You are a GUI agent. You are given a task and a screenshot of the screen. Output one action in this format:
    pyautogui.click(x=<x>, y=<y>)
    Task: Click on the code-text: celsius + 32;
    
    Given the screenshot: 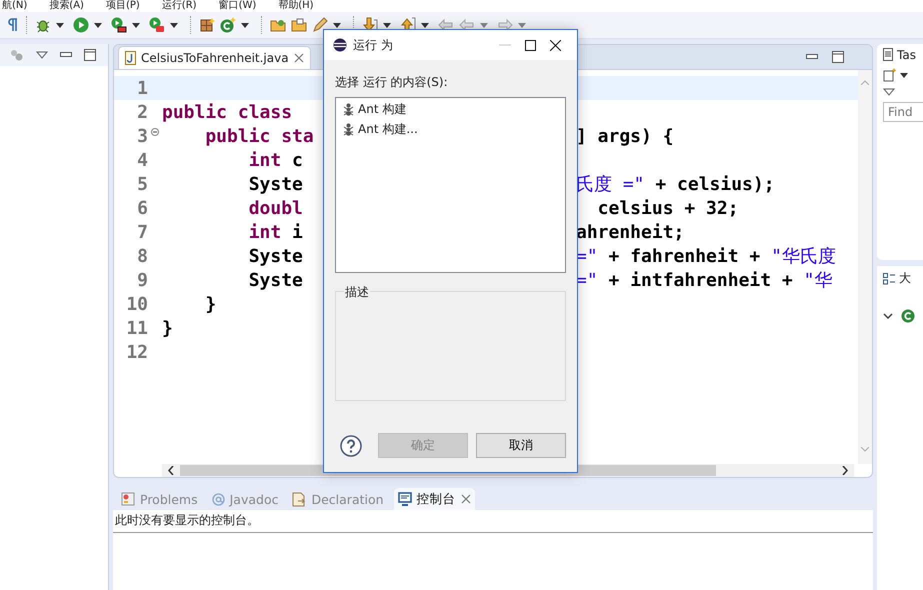 What is the action you would take?
    pyautogui.click(x=667, y=208)
    